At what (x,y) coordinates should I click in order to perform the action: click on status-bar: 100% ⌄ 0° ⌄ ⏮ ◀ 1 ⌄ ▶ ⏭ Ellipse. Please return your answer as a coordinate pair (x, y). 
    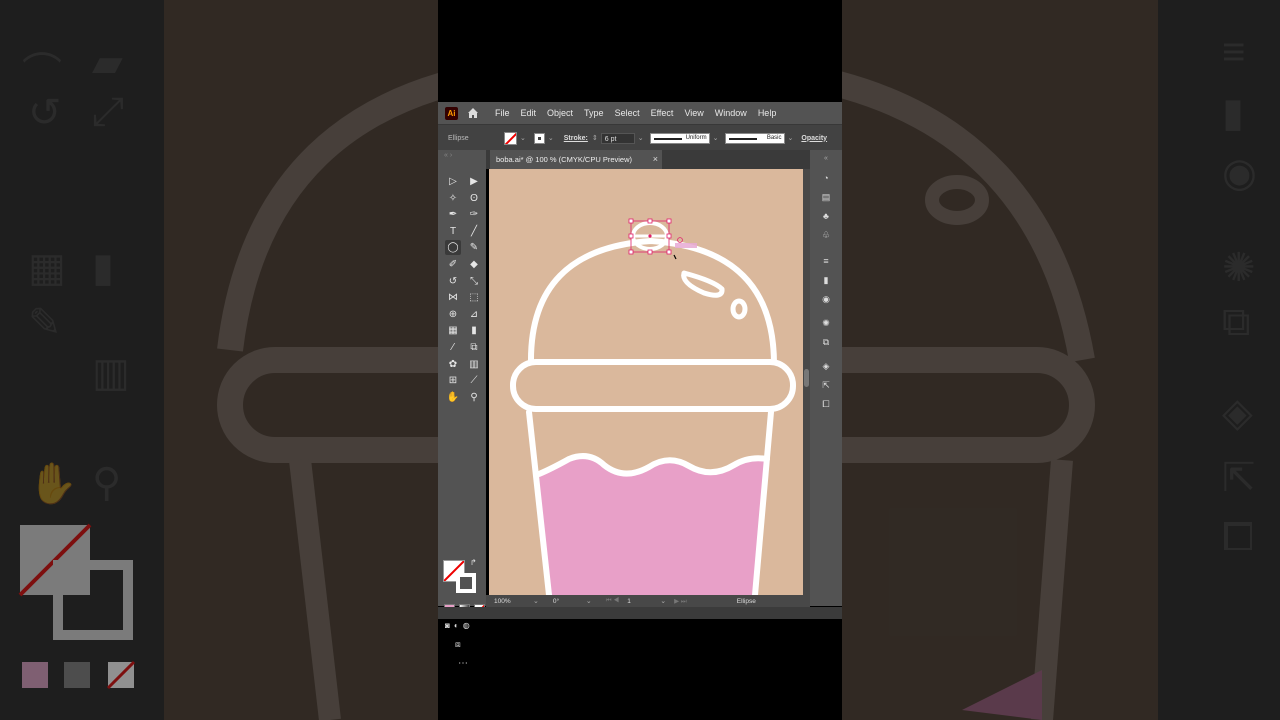
    Looking at the image, I should click on (648, 601).